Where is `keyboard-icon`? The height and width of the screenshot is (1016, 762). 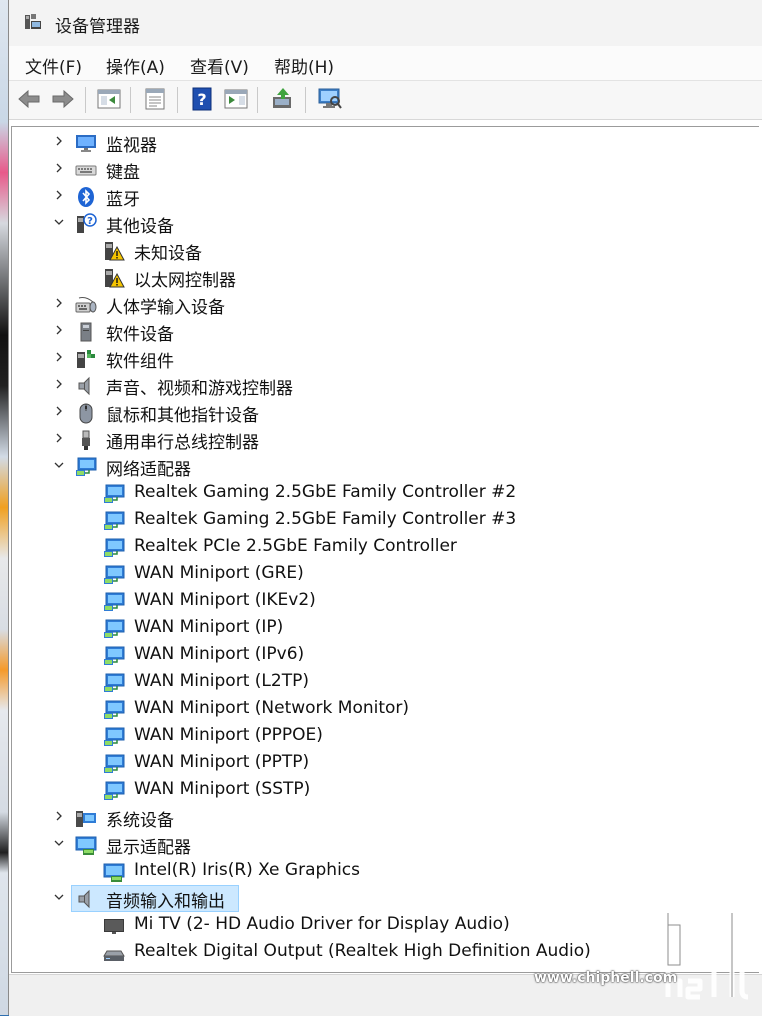 keyboard-icon is located at coordinates (86, 170).